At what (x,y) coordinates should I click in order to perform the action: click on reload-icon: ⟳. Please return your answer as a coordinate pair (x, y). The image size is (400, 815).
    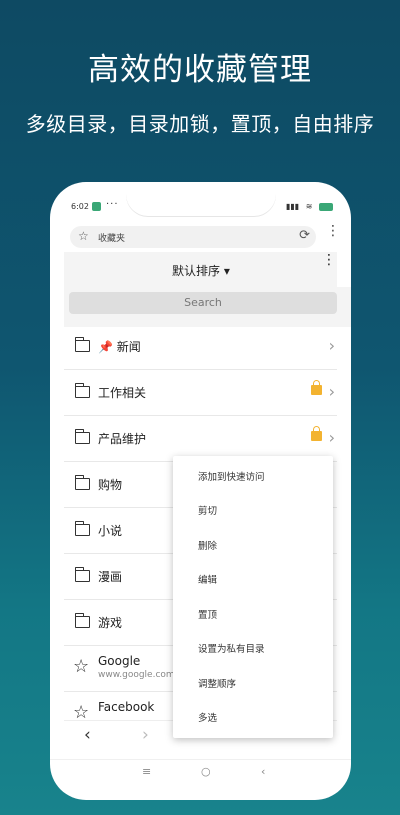
    Looking at the image, I should click on (304, 235).